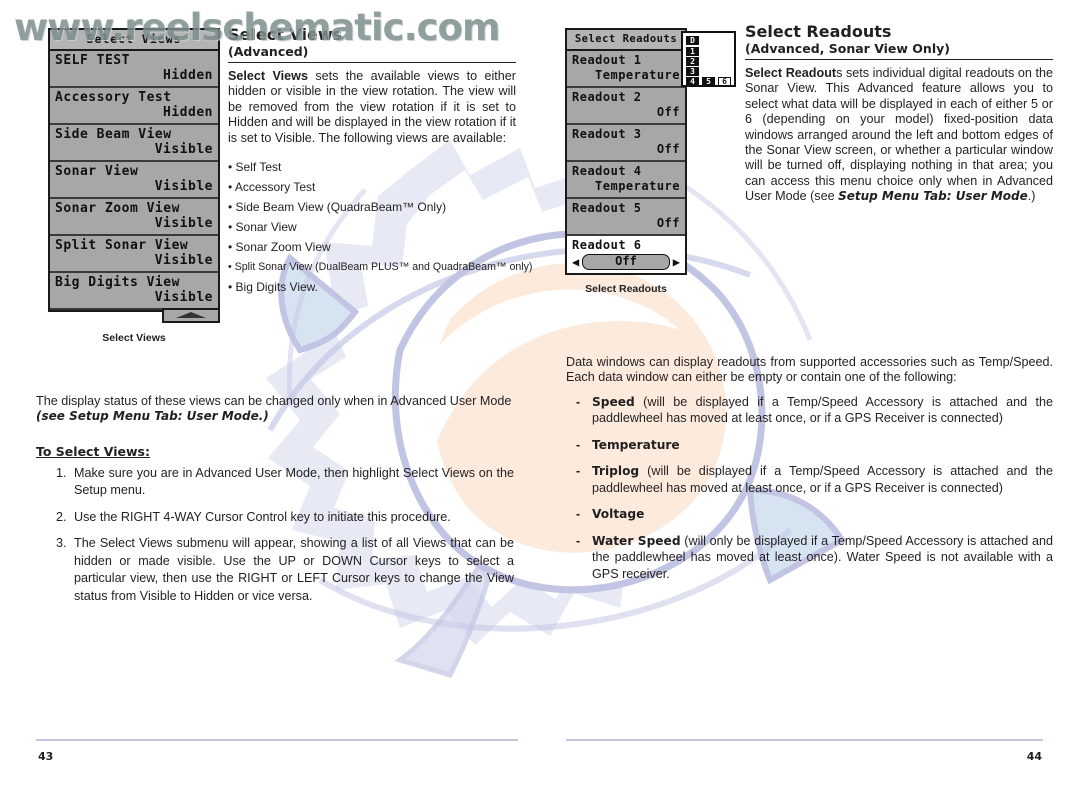  I want to click on lcd-row-readout-3: Readout 3 Off, so click(626, 143).